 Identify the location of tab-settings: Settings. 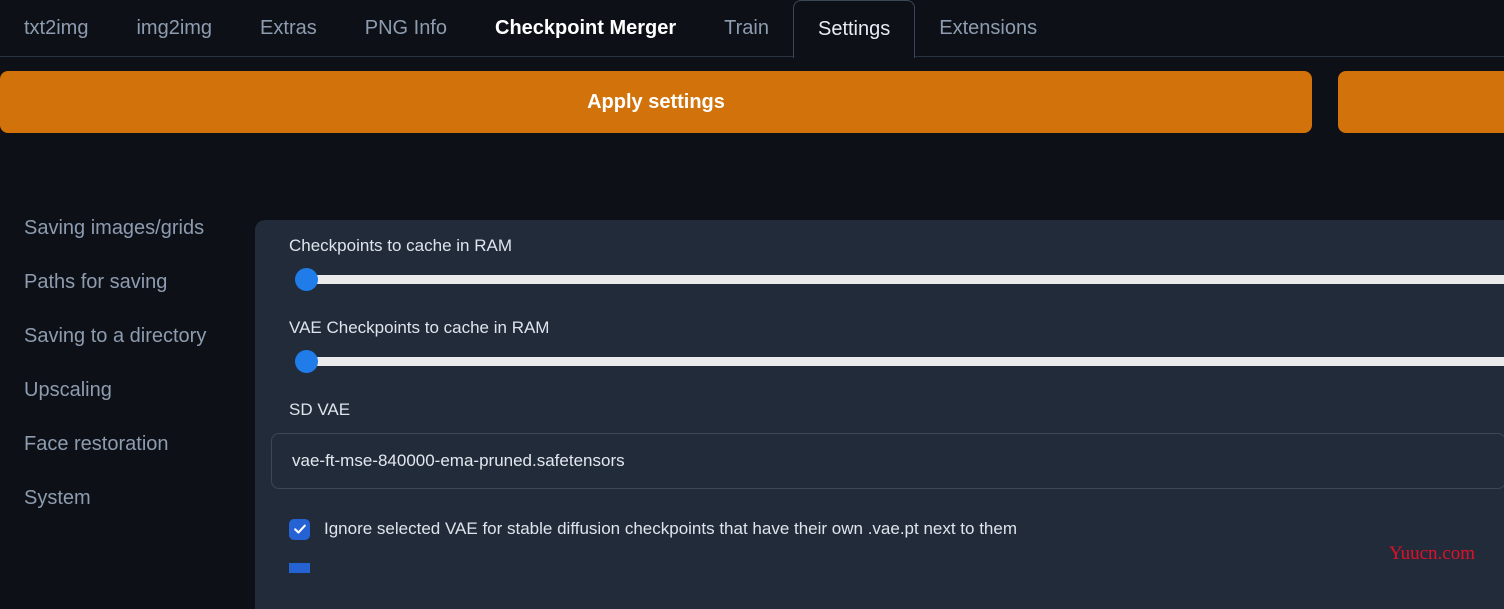
(854, 29).